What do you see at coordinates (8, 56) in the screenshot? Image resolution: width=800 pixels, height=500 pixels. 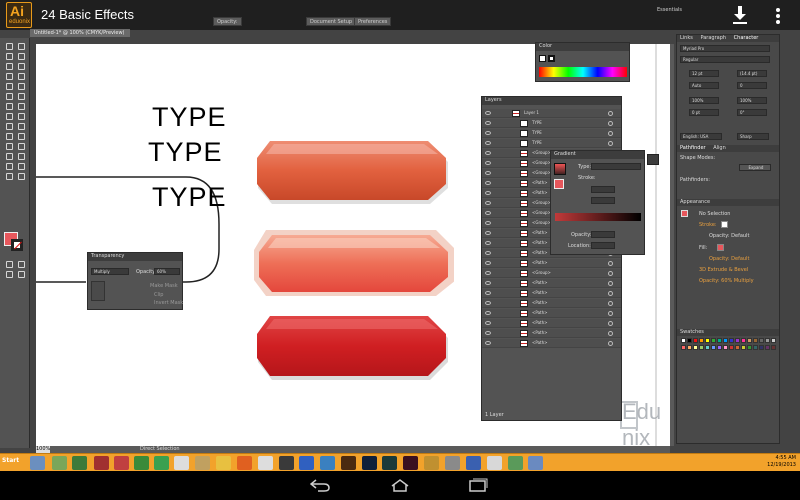 I see `magic-wand-tool-icon` at bounding box center [8, 56].